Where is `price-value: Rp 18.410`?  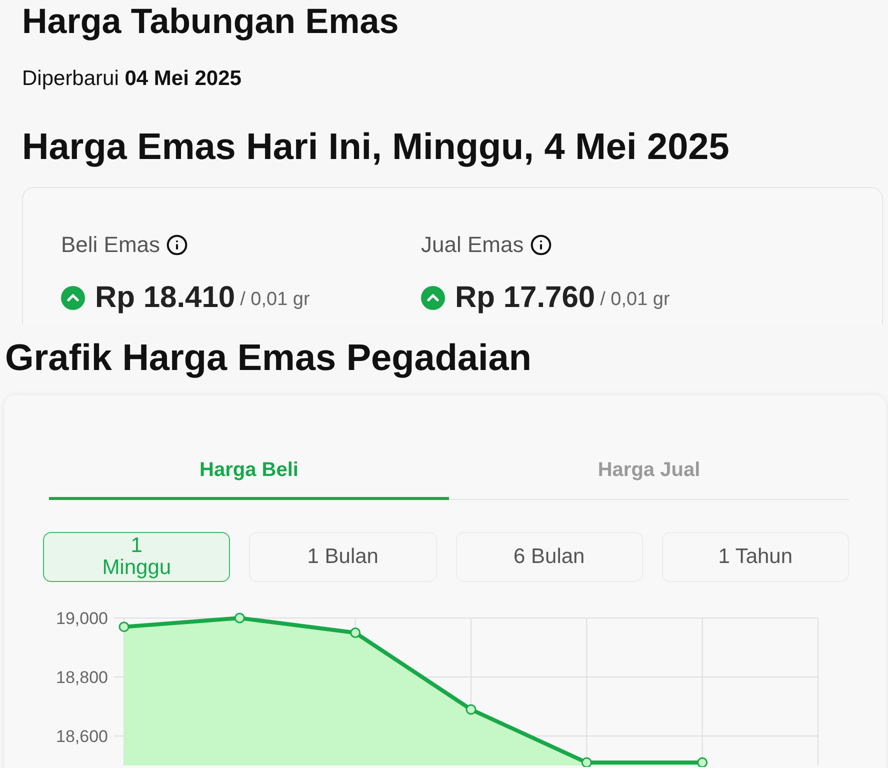
price-value: Rp 18.410 is located at coordinates (165, 298).